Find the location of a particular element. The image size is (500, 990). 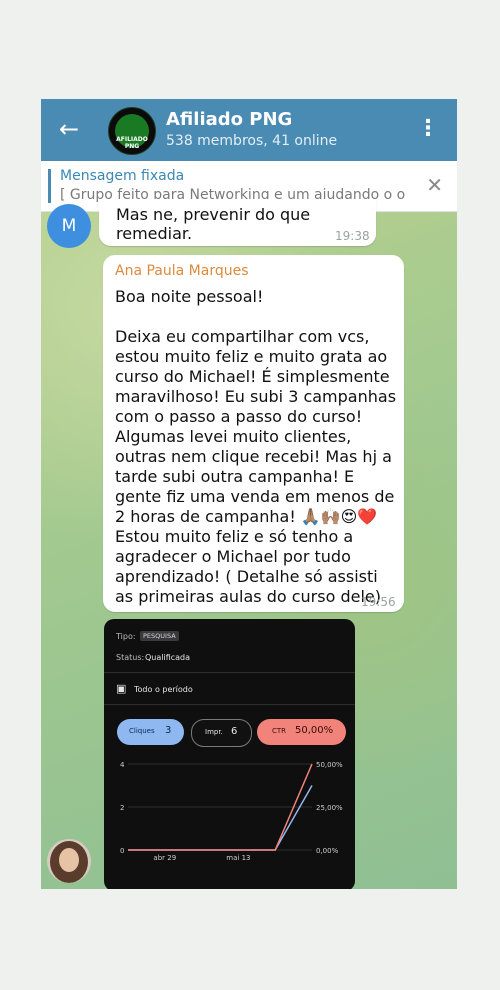

back-arrow-icon: ← is located at coordinates (69, 129).